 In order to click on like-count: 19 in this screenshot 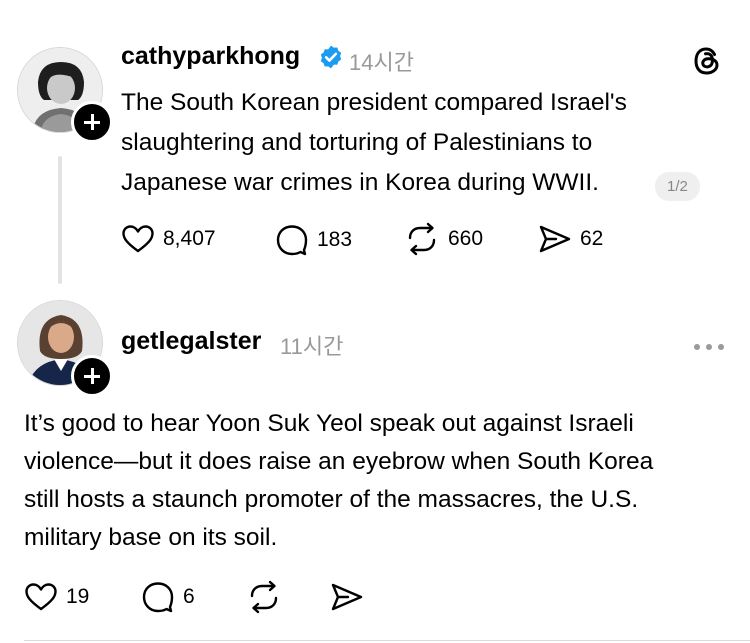, I will do `click(78, 596)`.